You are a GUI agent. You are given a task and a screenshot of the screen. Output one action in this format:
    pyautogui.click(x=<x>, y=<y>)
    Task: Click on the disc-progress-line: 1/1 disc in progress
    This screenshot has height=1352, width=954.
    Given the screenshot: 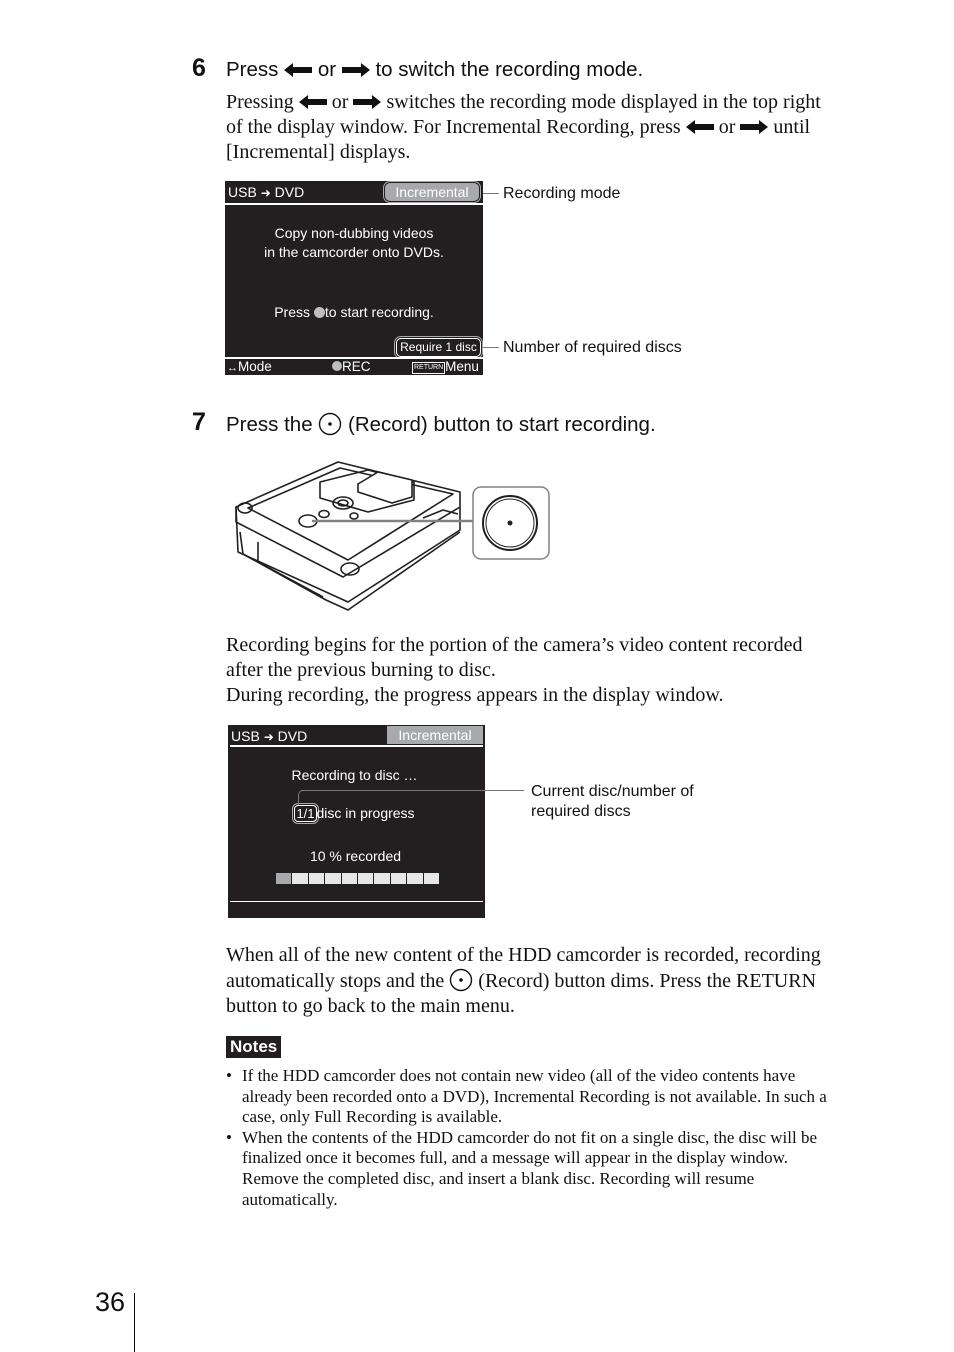 What is the action you would take?
    pyautogui.click(x=354, y=813)
    